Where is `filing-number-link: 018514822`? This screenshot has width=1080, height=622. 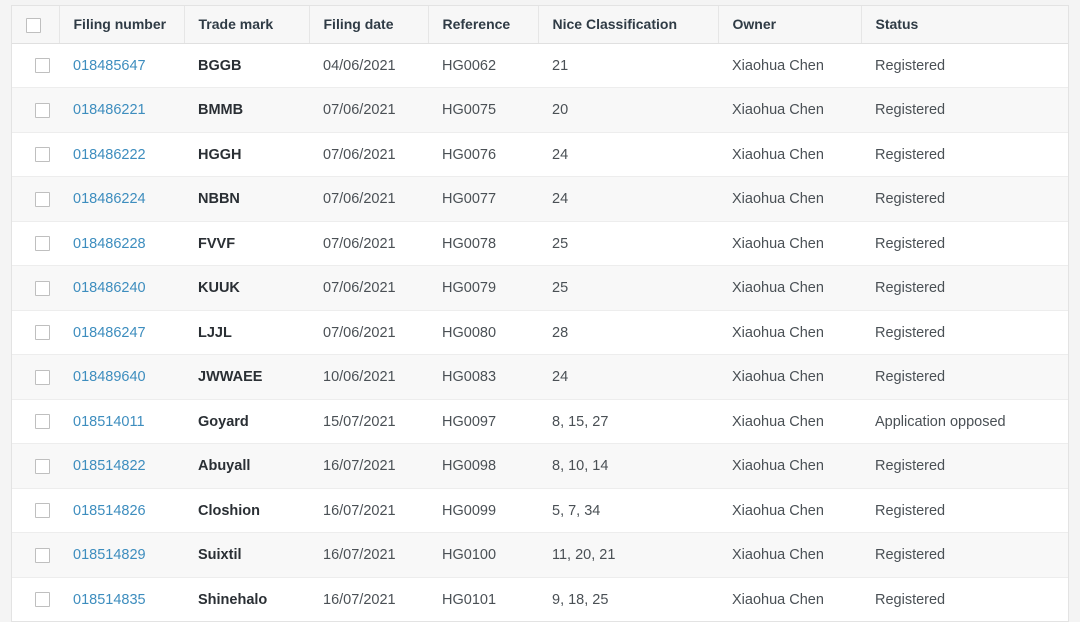 filing-number-link: 018514822 is located at coordinates (109, 466).